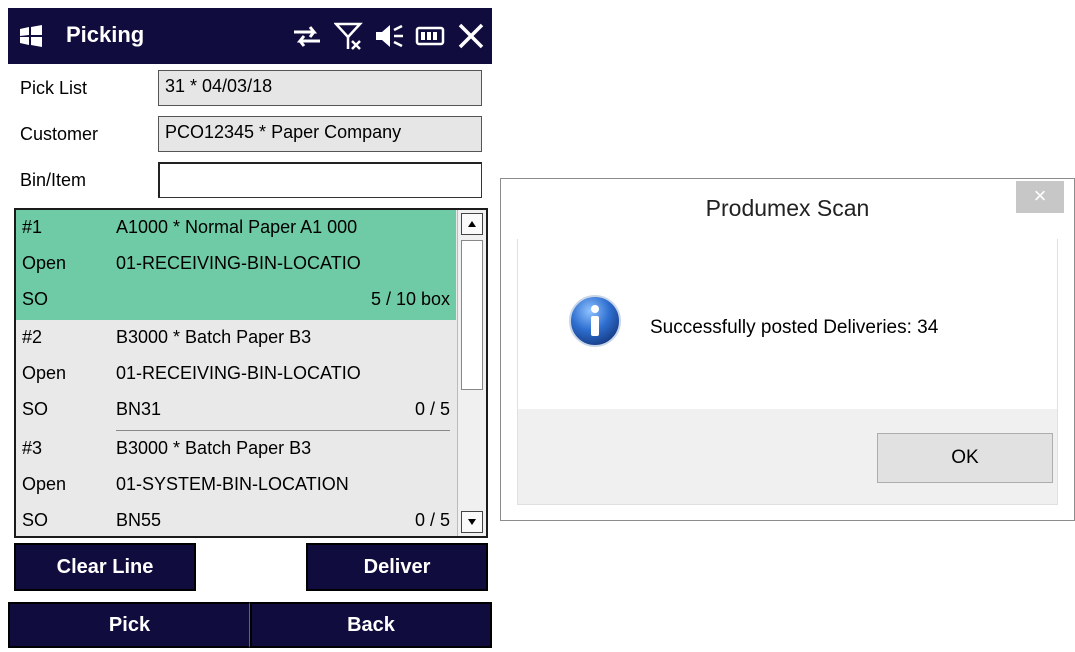 The width and height of the screenshot is (1075, 652). Describe the element at coordinates (53, 180) in the screenshot. I see `bin-item-label: Bin/Item` at that location.